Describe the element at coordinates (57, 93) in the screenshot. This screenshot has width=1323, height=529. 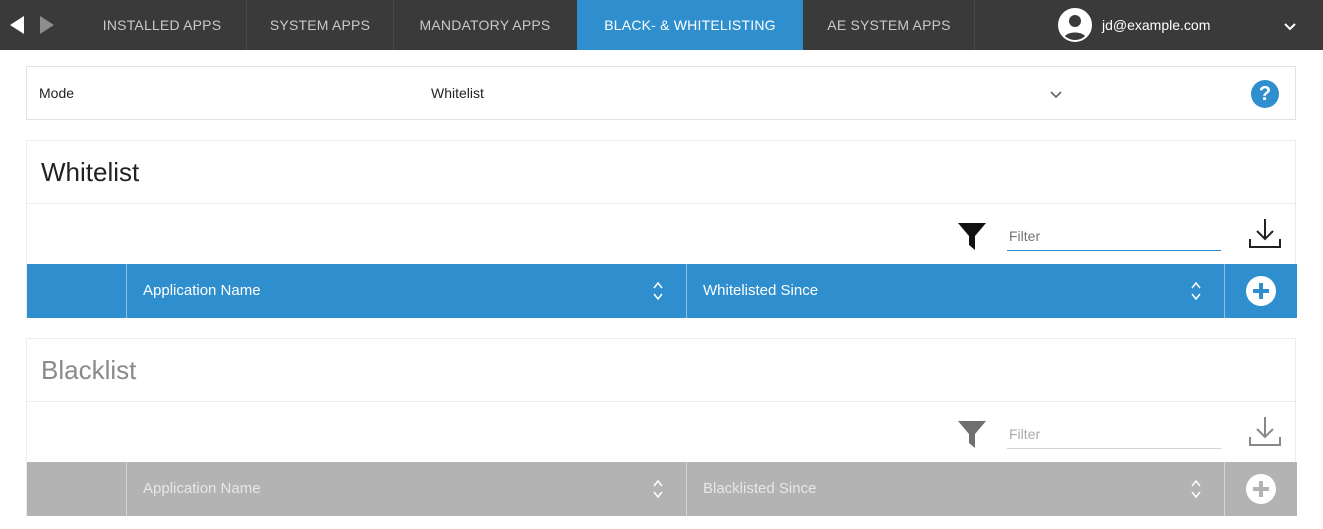
I see `mode-label: Mode` at that location.